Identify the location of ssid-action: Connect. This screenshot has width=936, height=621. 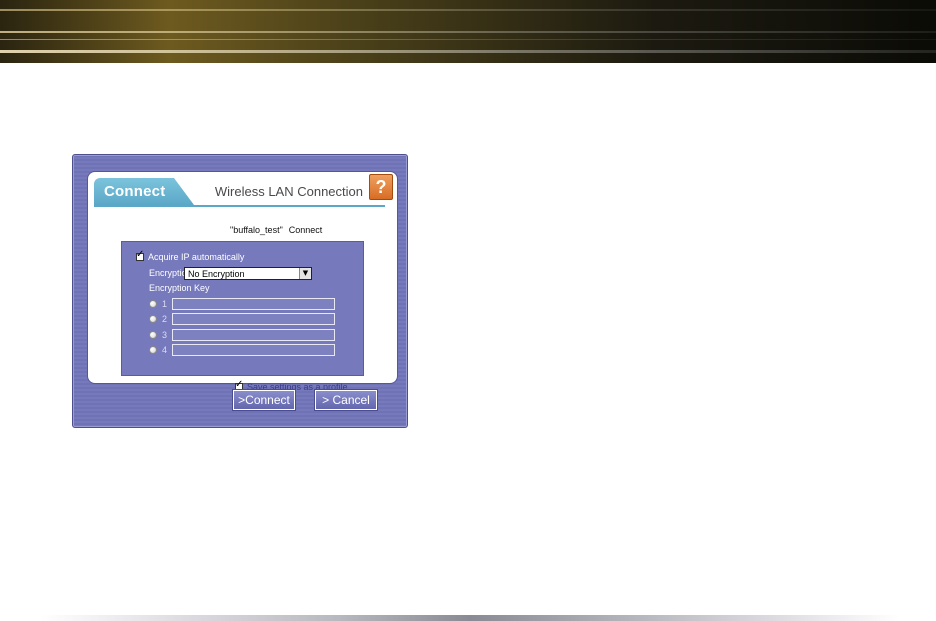
(305, 230).